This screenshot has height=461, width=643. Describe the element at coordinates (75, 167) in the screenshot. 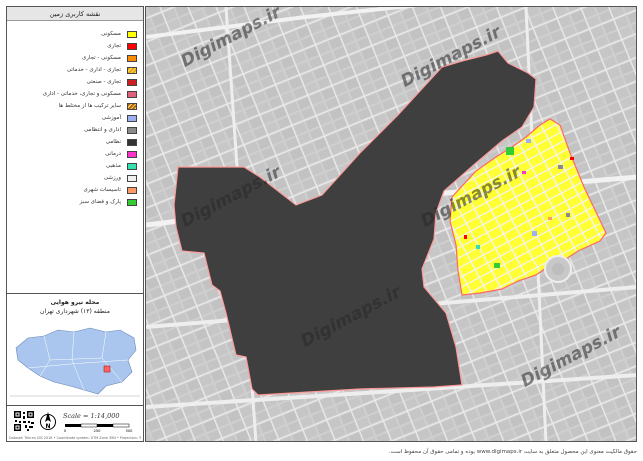

I see `legend-item: مذهبی` at that location.